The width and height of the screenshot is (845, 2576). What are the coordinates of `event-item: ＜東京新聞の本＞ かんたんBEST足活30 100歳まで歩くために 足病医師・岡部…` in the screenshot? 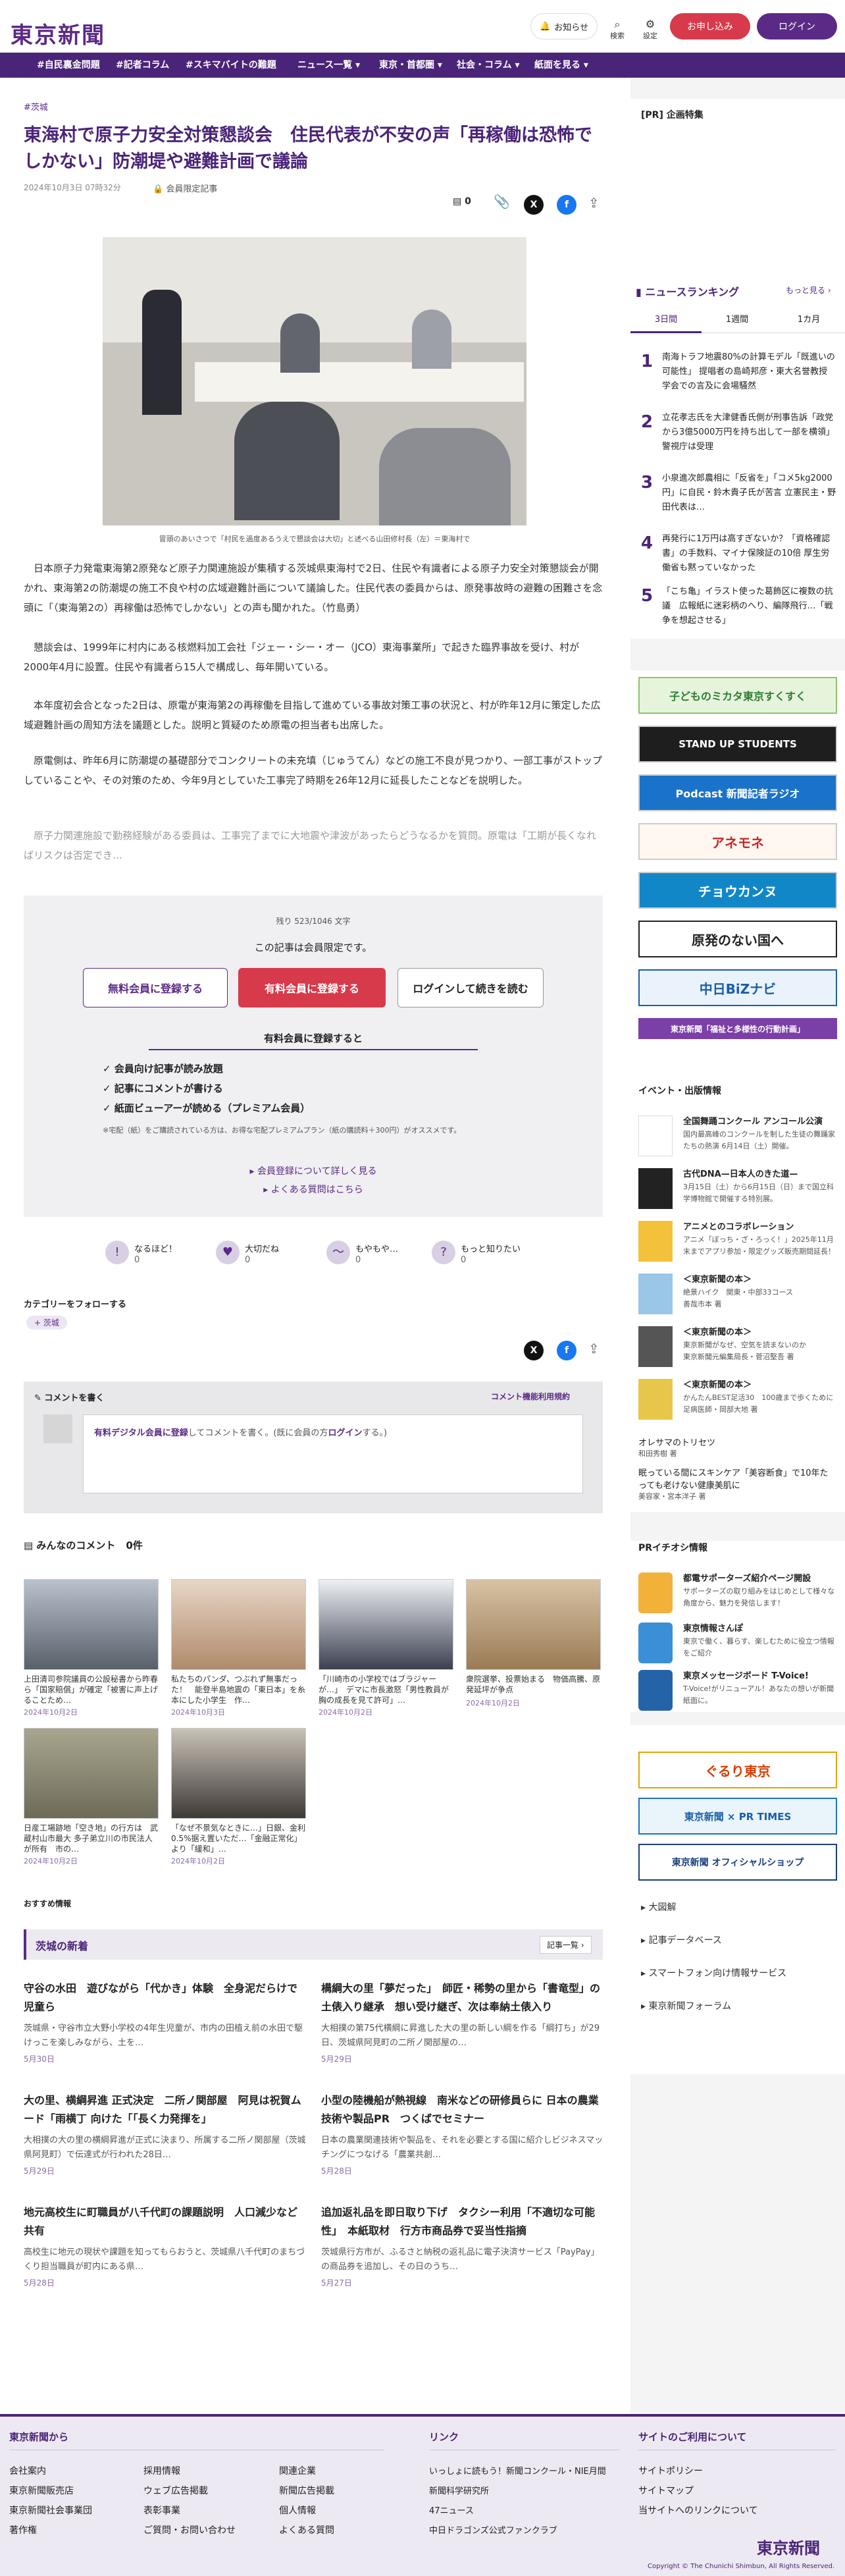 It's located at (737, 1402).